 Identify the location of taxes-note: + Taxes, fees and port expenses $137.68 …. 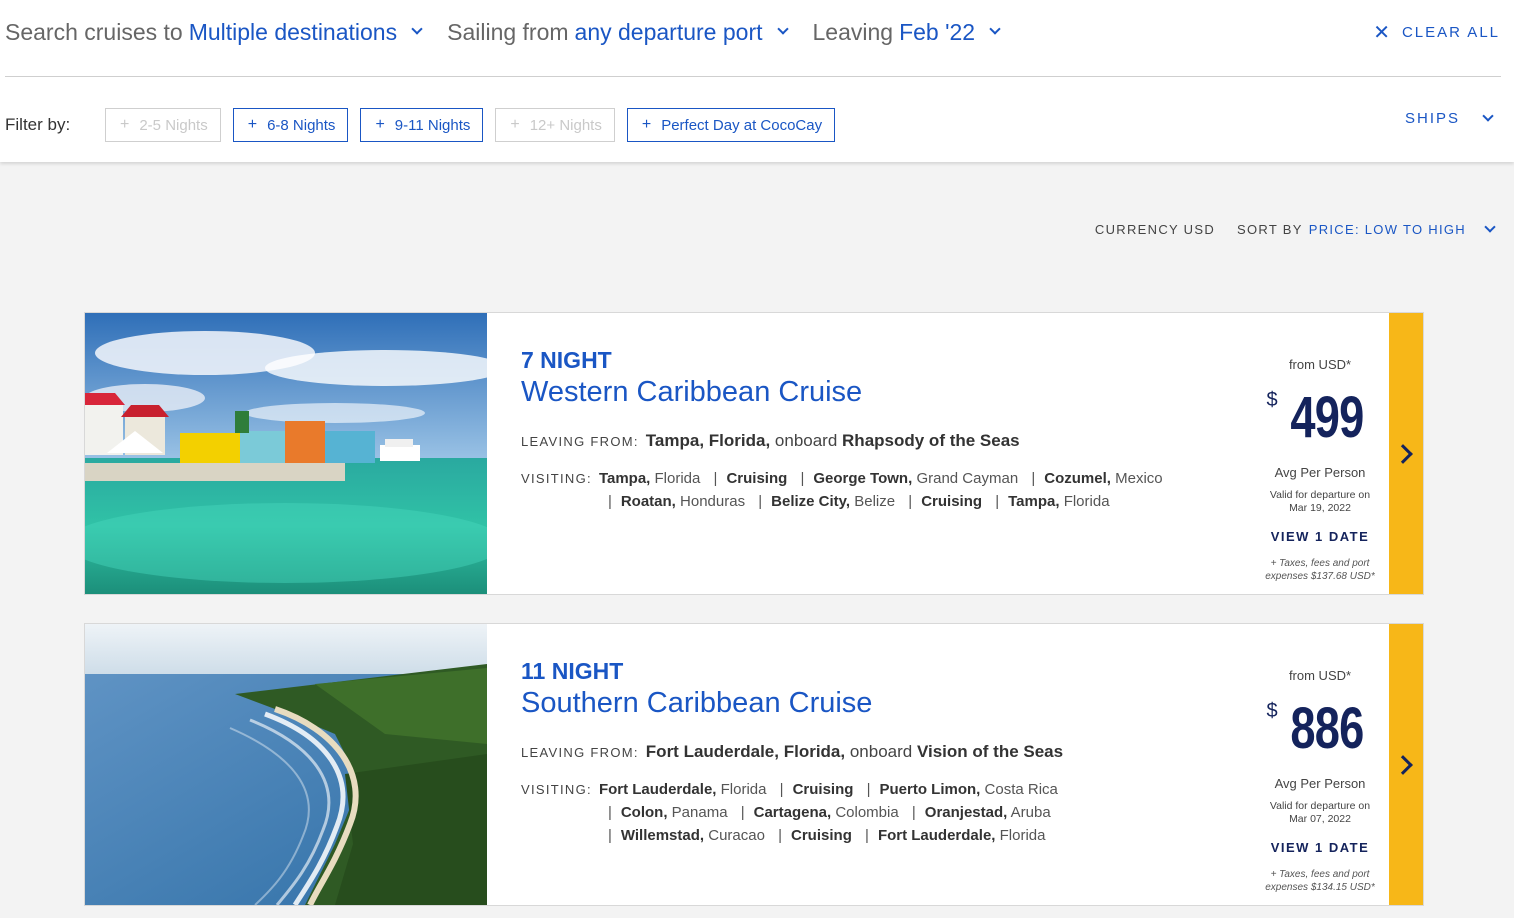
(1320, 570).